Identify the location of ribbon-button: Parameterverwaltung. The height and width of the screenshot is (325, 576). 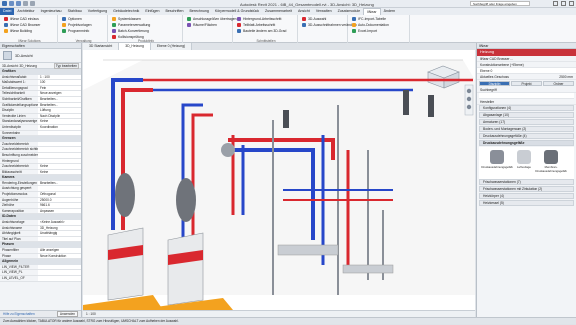
(131, 25).